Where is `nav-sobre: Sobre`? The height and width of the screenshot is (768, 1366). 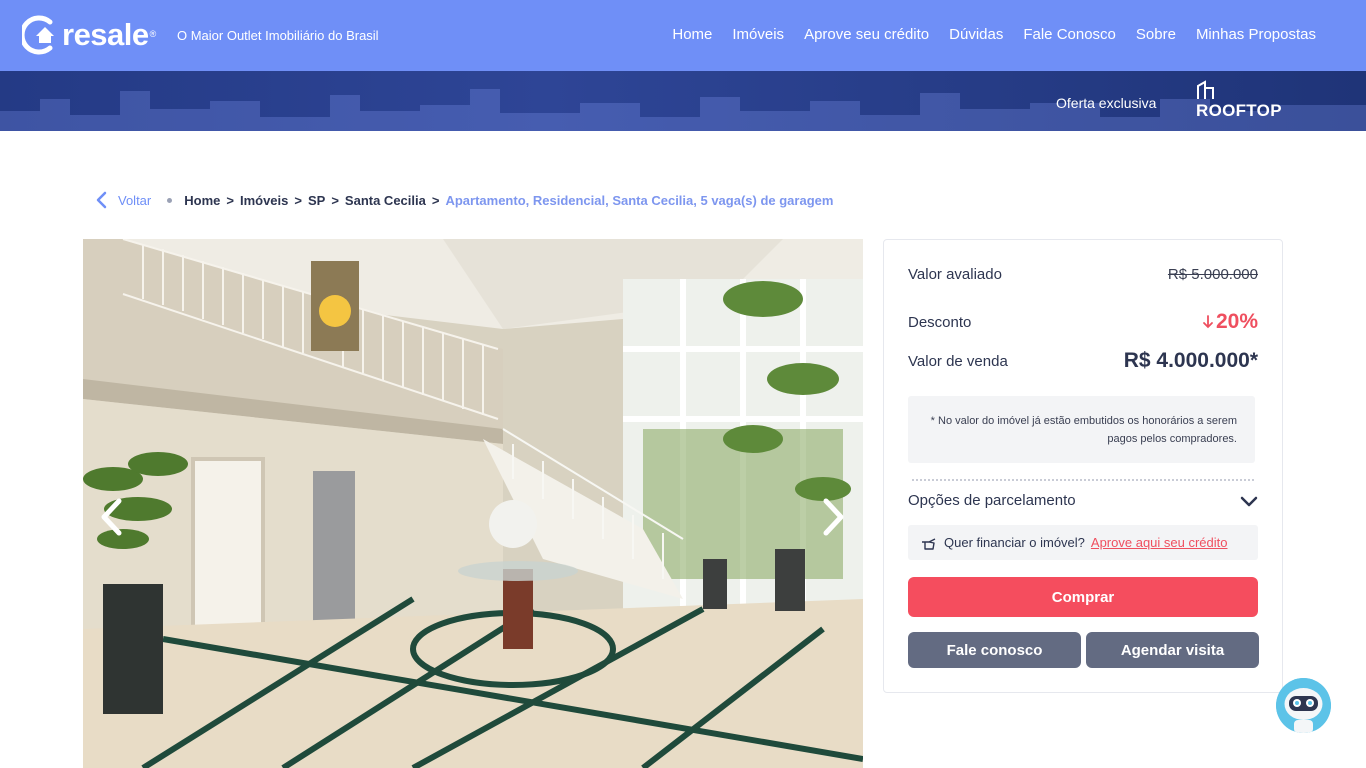 nav-sobre: Sobre is located at coordinates (1156, 34).